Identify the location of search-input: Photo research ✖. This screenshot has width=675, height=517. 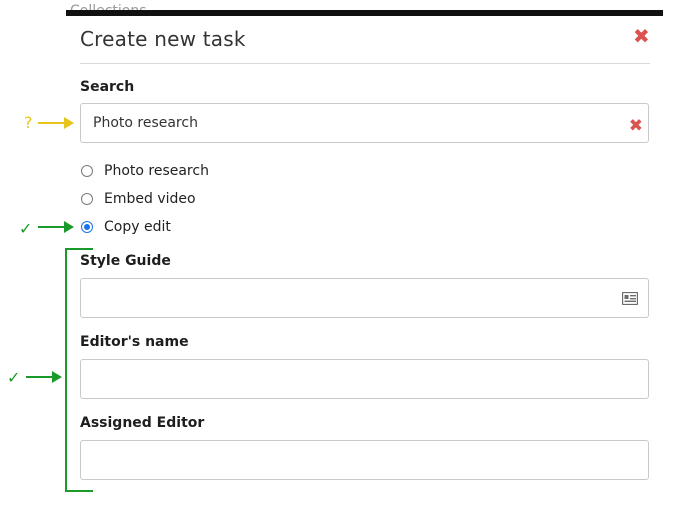
(364, 123).